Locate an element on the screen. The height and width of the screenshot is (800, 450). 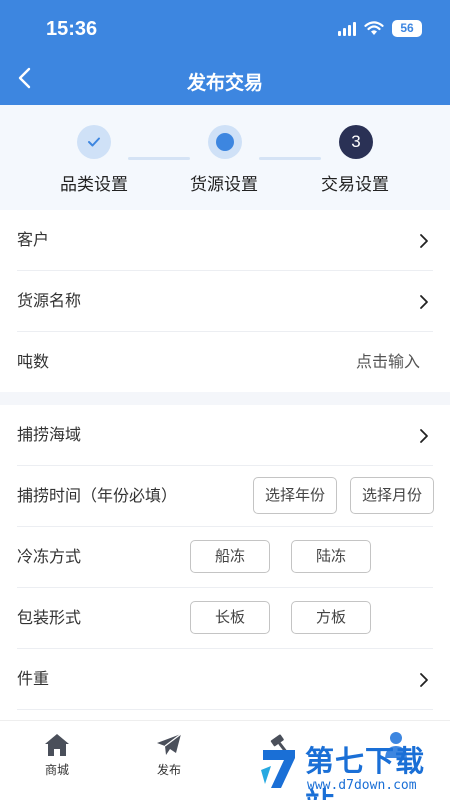
send-icon is located at coordinates (169, 744).